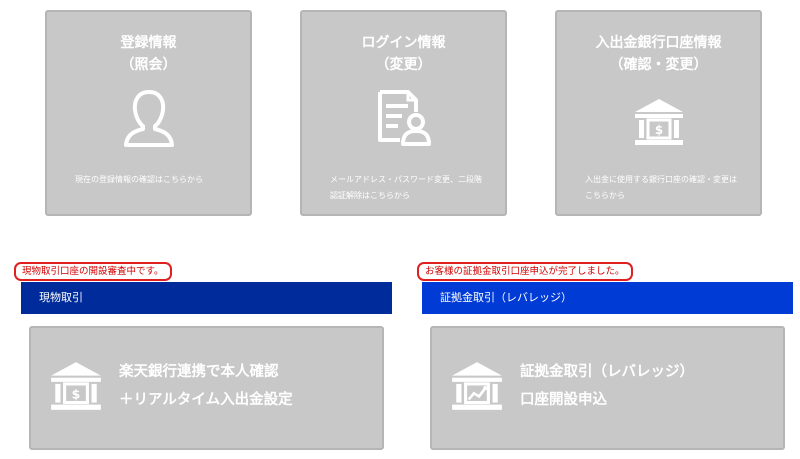  I want to click on spot-section-bar: 現物取引, so click(206, 298).